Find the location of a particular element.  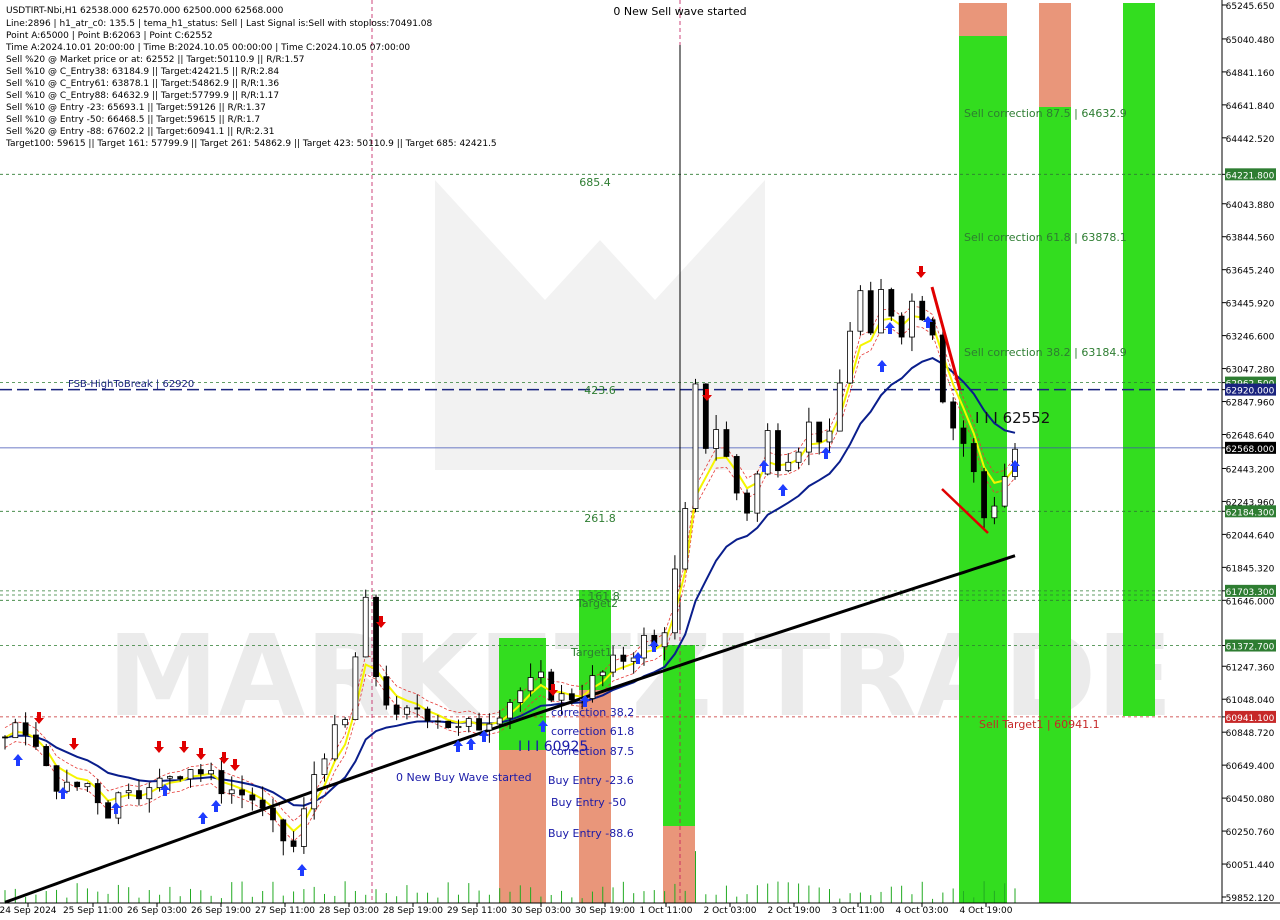

price-label-16: 62568.000 is located at coordinates (1250, 450).